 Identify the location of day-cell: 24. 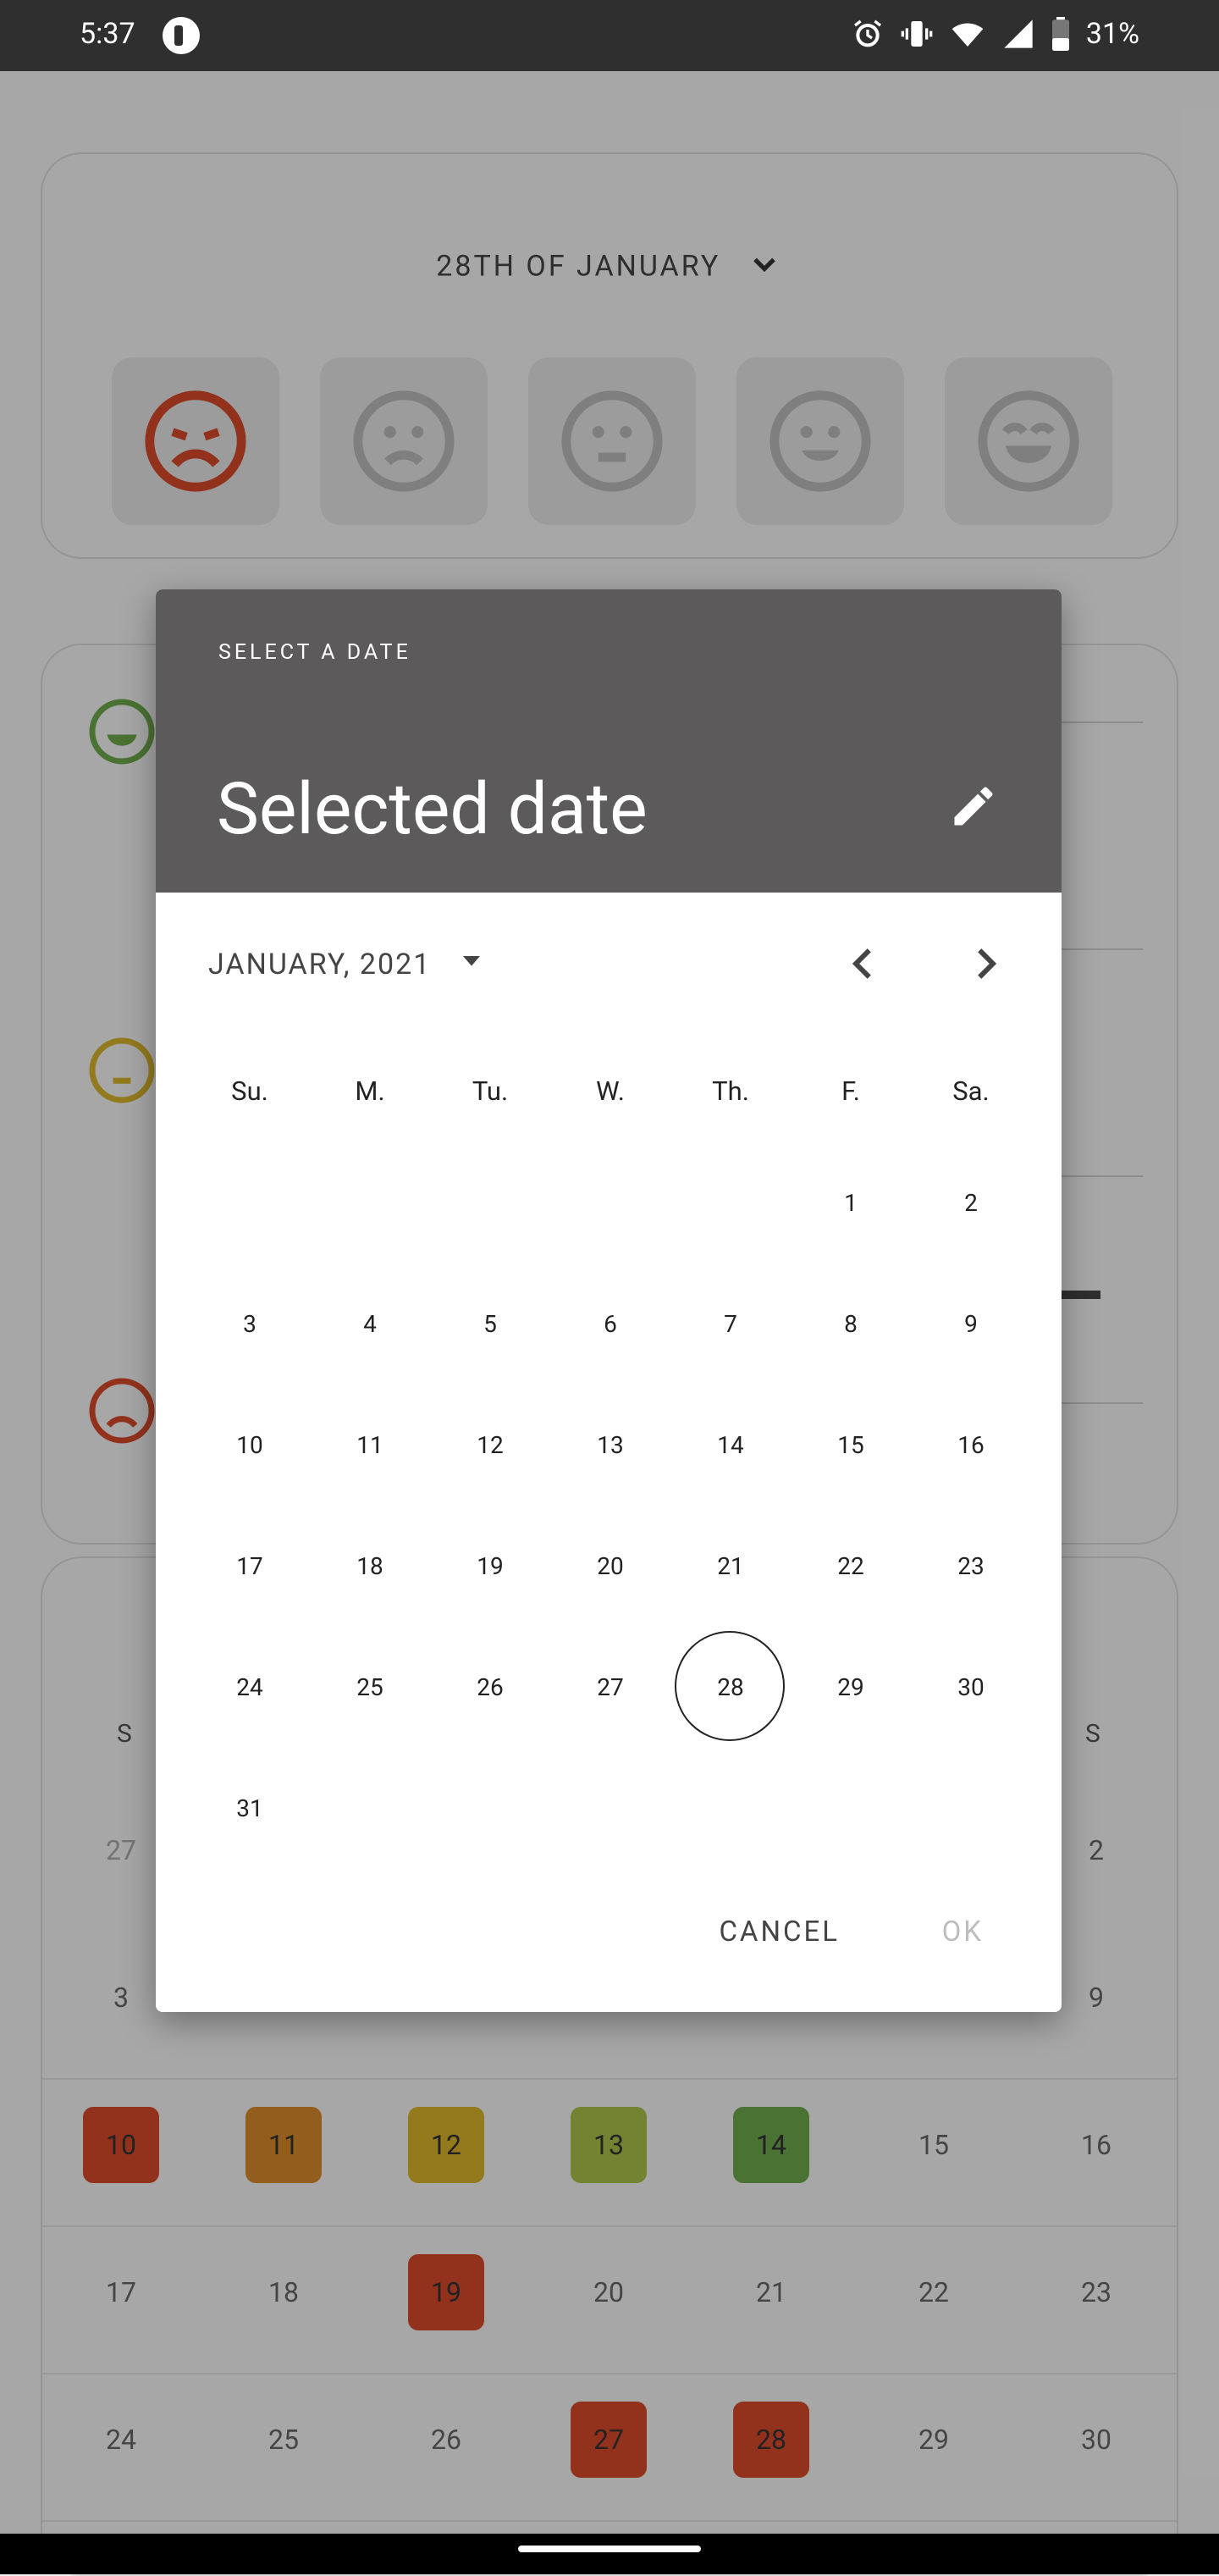
(250, 1687).